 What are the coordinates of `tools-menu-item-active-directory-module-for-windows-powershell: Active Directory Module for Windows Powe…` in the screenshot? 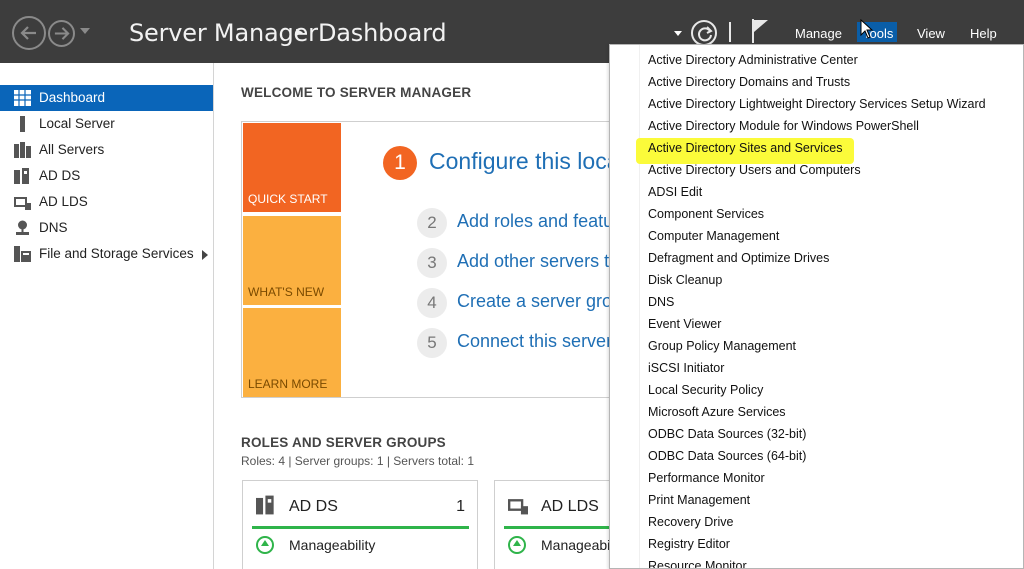 It's located at (783, 126).